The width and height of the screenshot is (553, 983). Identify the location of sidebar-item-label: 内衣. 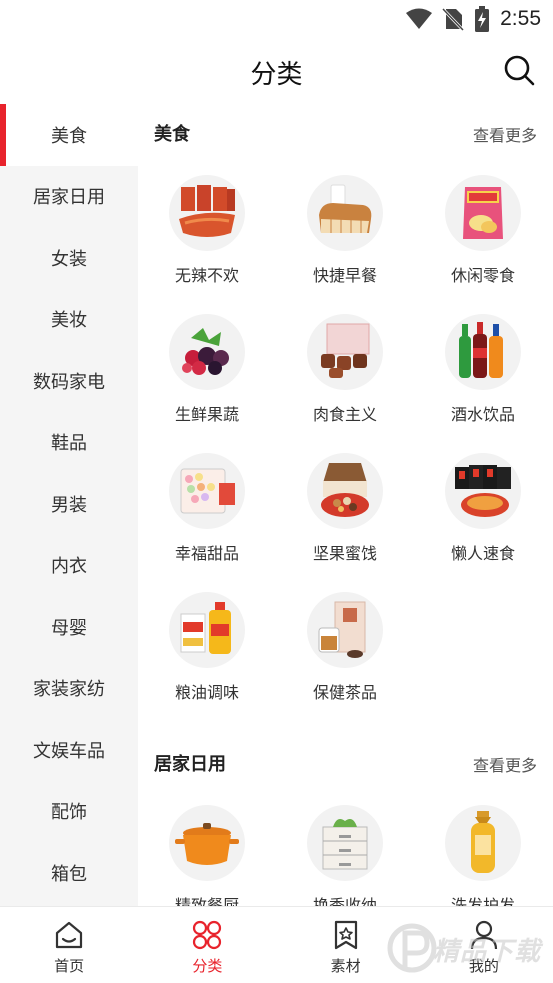
(69, 566).